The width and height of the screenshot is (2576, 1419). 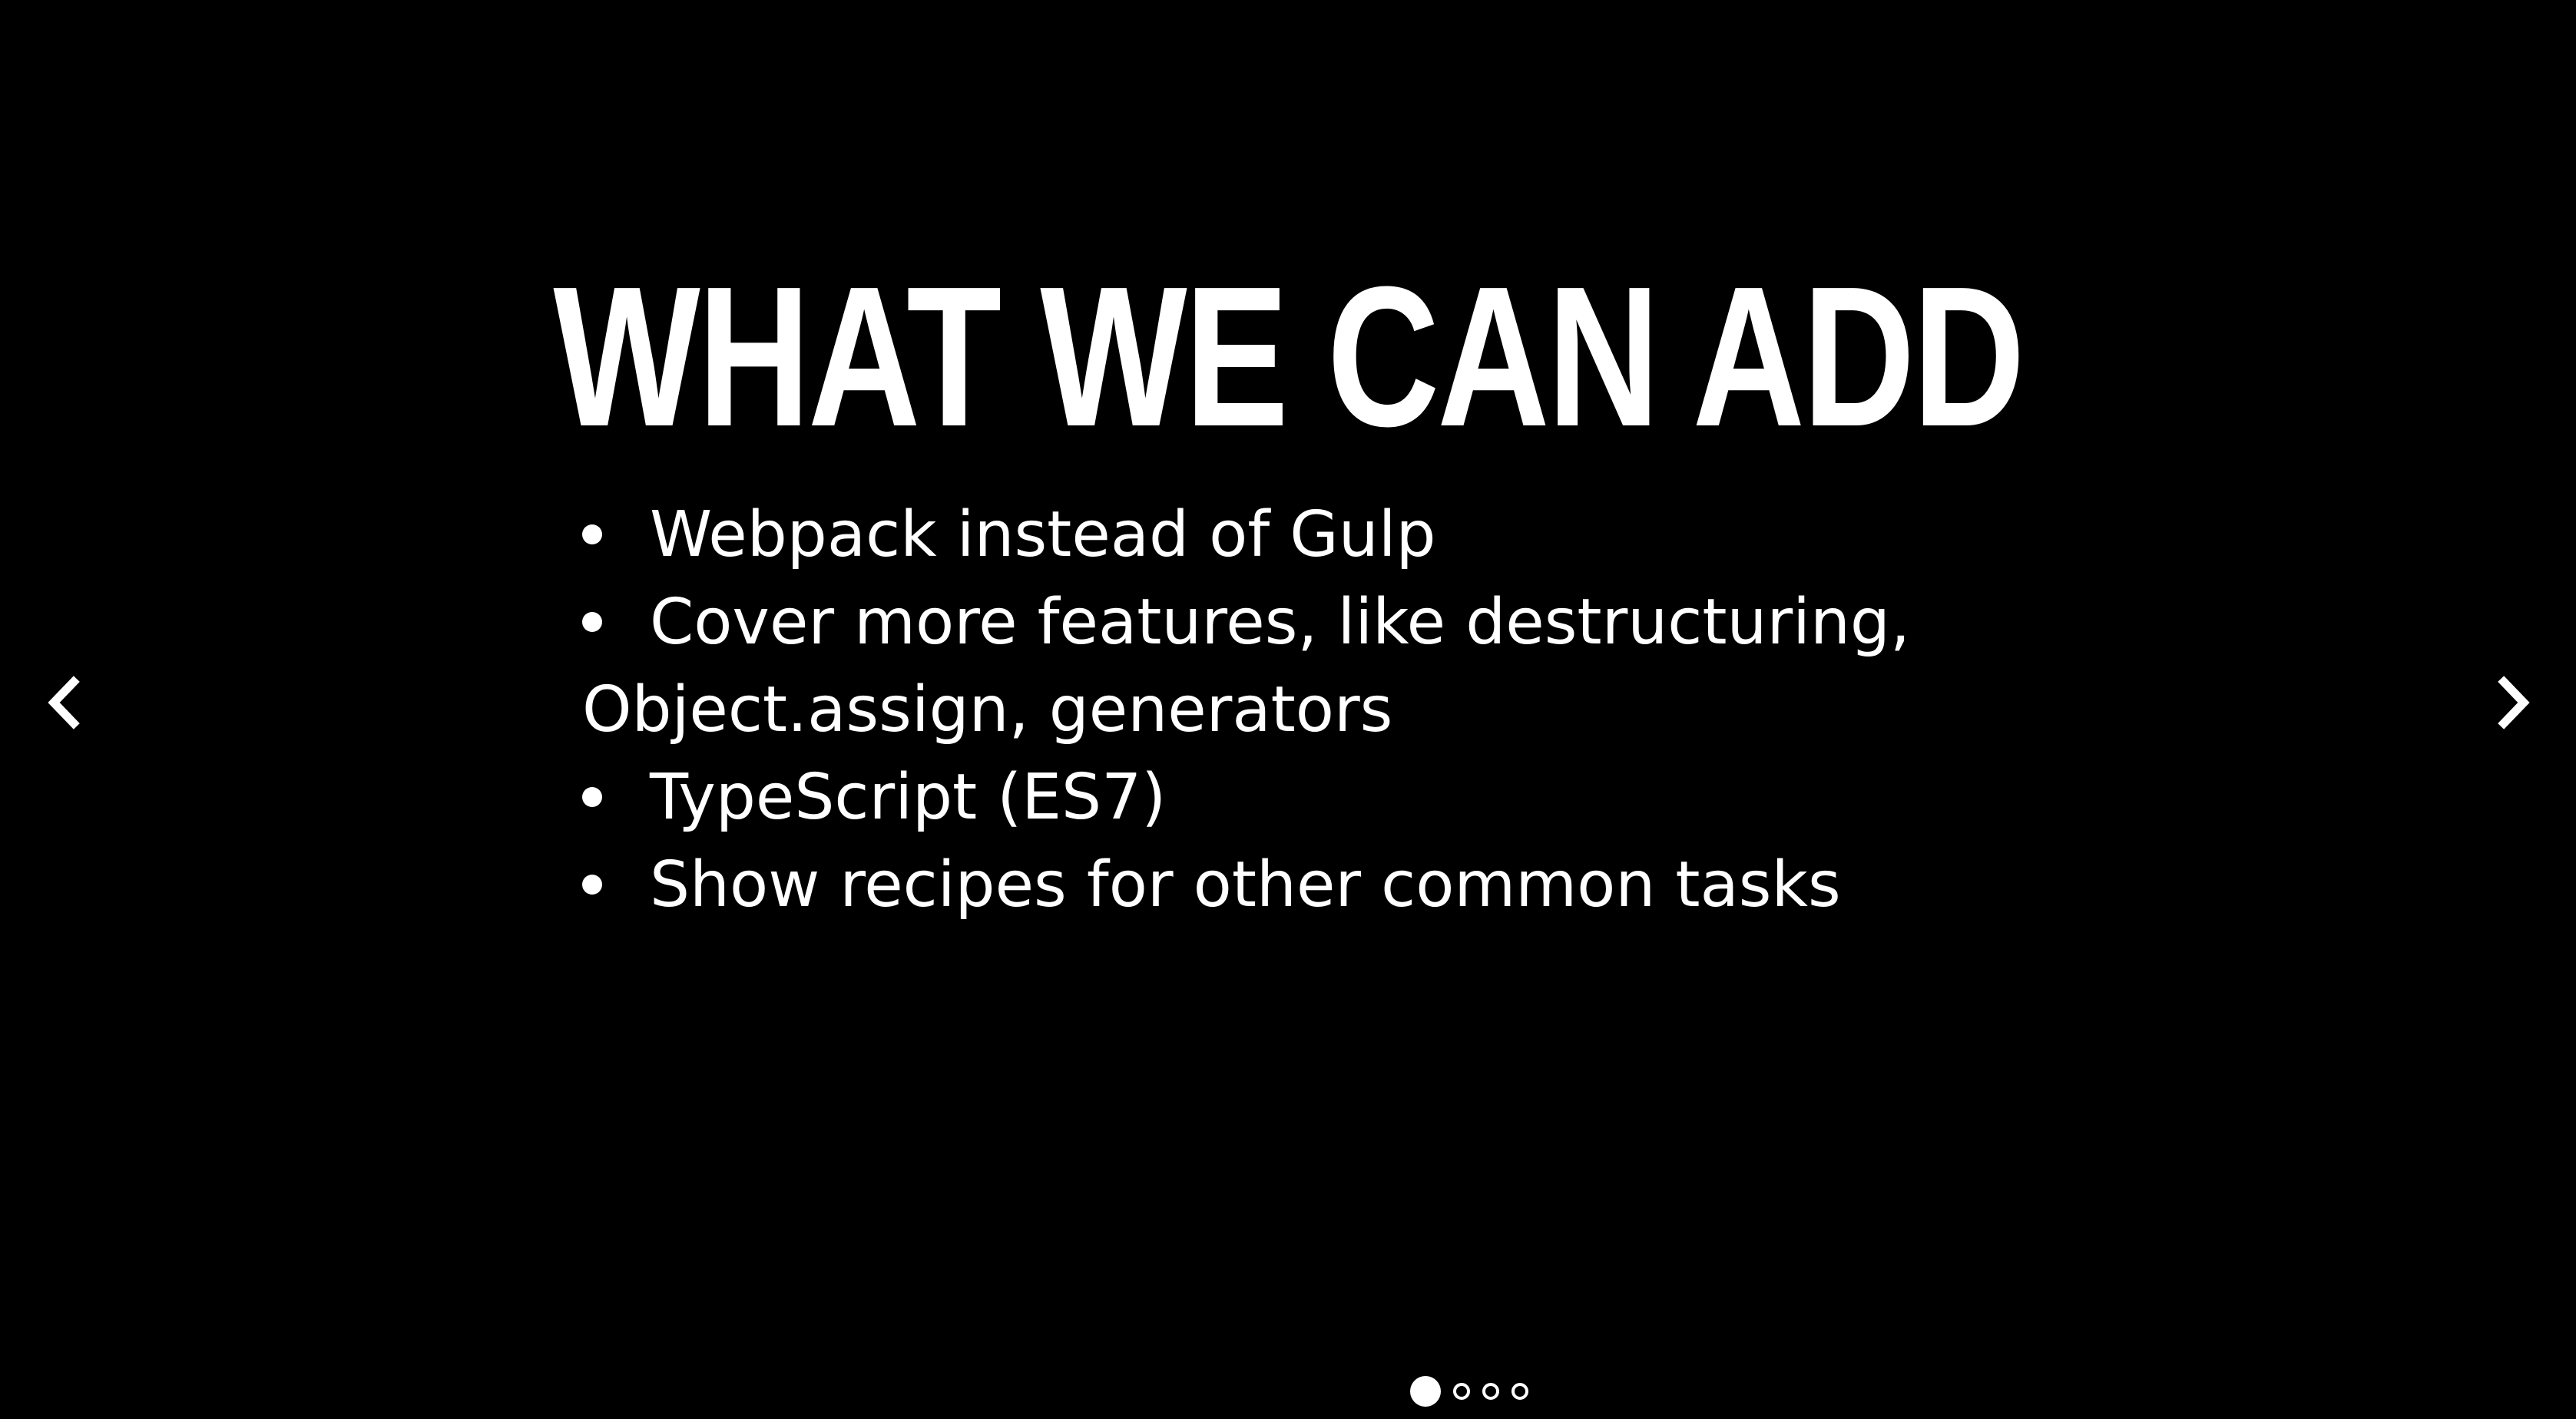 I want to click on bullet-text: Webpack instead of Gulp, so click(x=1043, y=535).